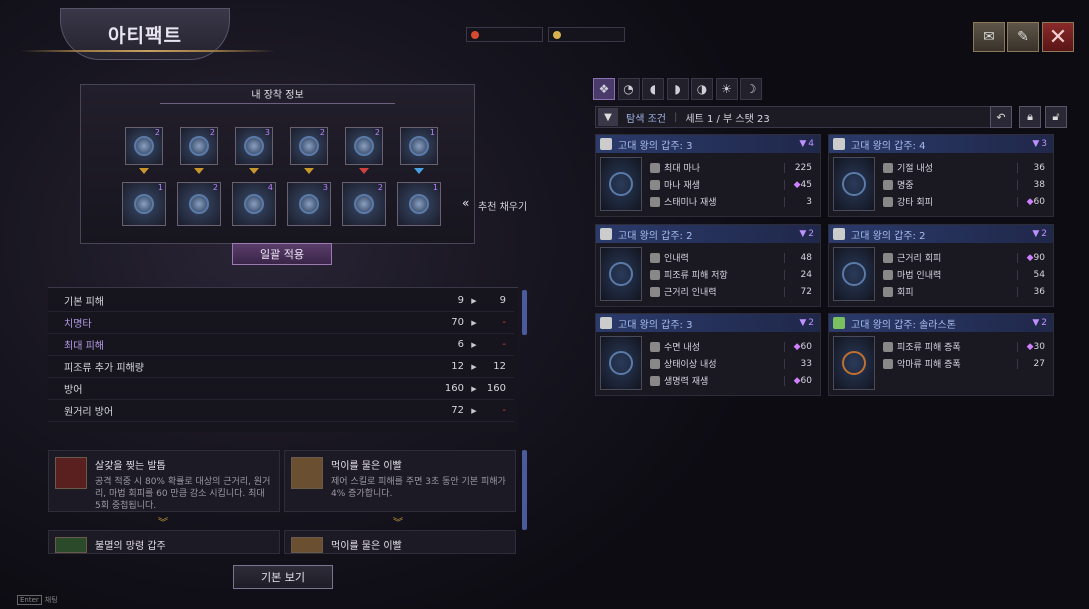 The height and width of the screenshot is (609, 1089). What do you see at coordinates (708, 175) in the screenshot?
I see `set-card: 고대 왕의 갑주: 3 ▼ 4 최대 마나 225 마나 재생 ◆45 스태미나 재생 3` at bounding box center [708, 175].